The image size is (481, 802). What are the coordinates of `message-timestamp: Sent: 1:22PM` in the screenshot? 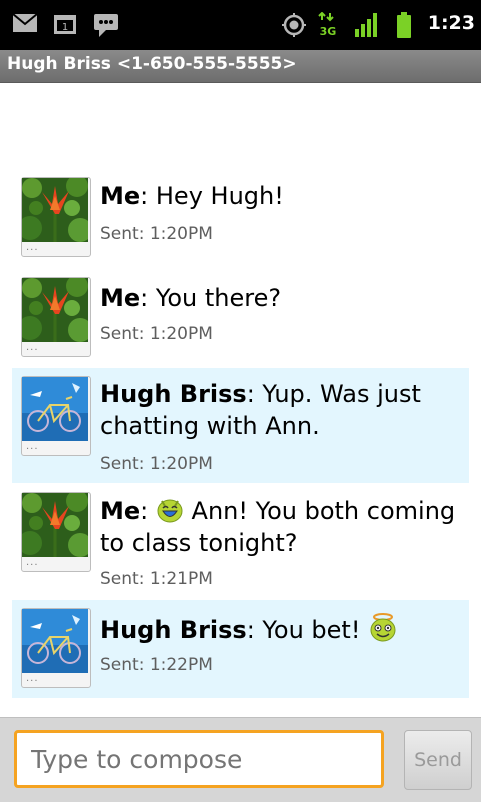 It's located at (156, 665).